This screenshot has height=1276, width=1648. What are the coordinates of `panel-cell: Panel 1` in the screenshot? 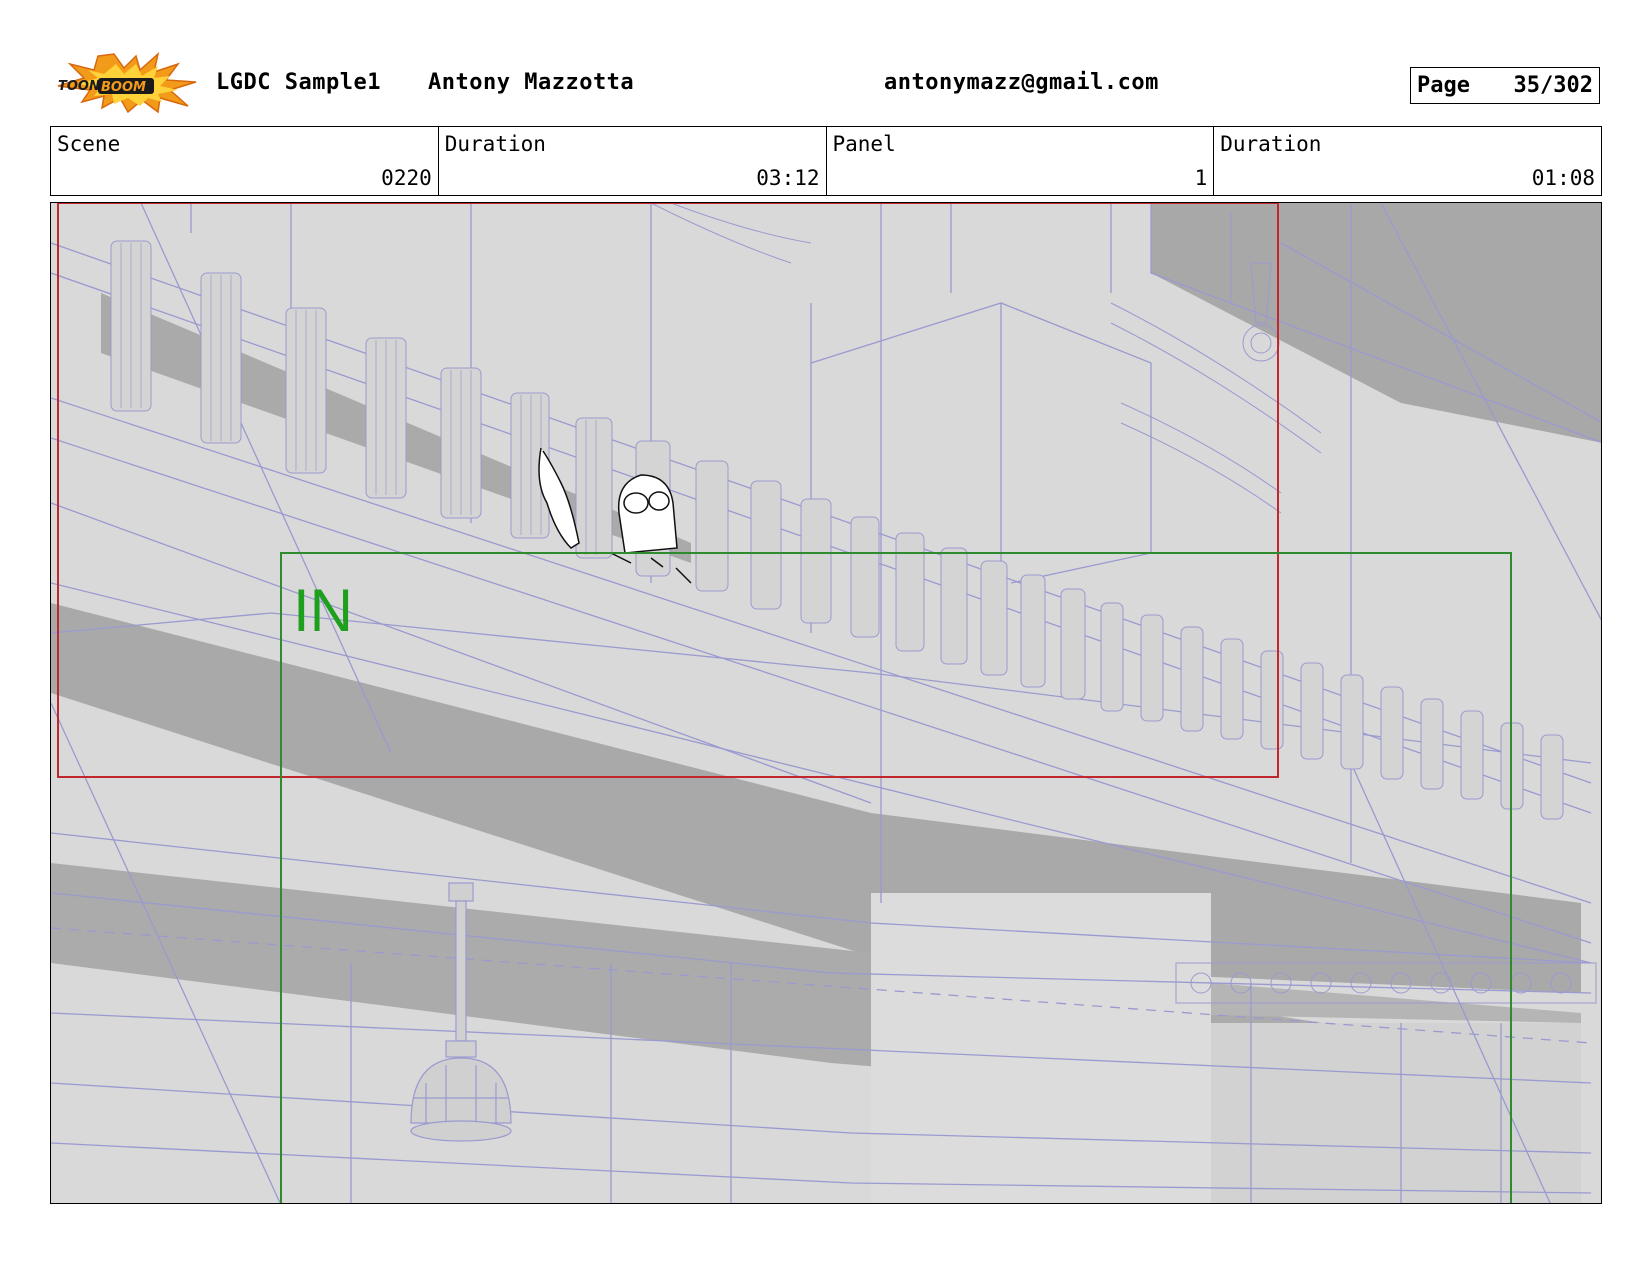 It's located at (1021, 161).